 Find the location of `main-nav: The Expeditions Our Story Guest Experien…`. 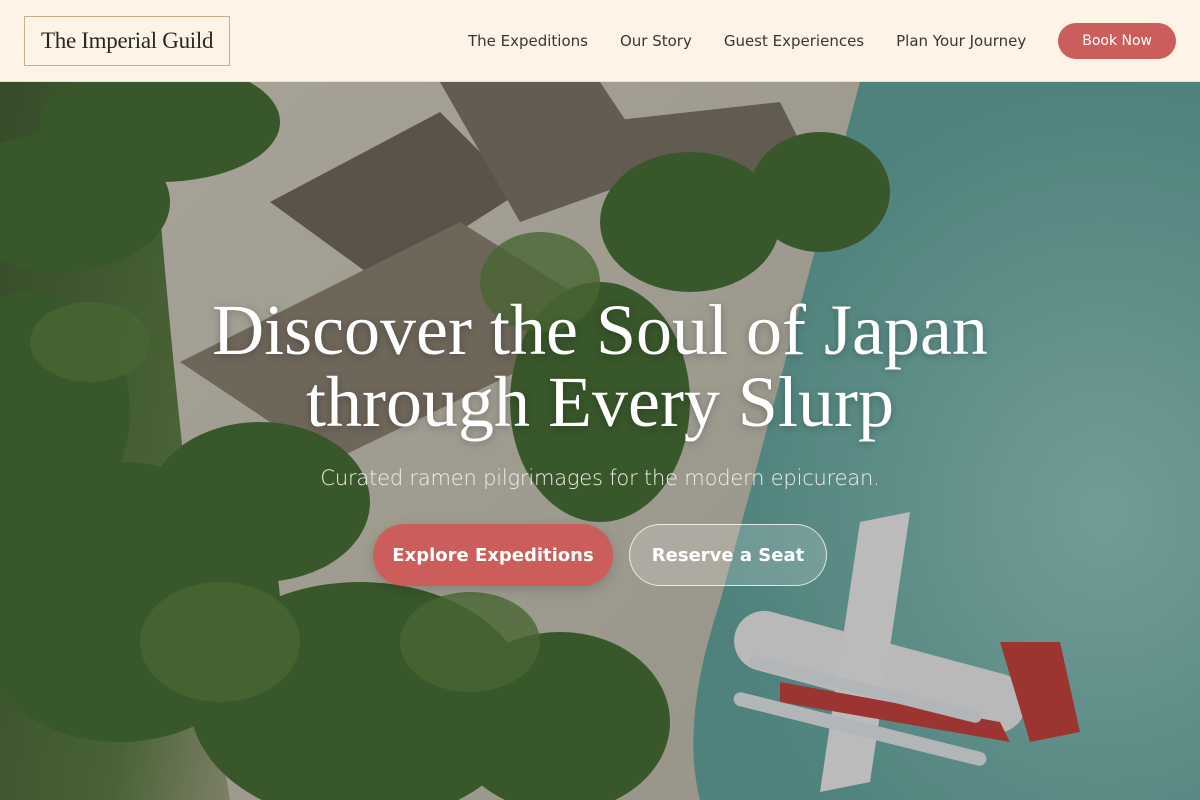

main-nav: The Expeditions Our Story Guest Experien… is located at coordinates (822, 40).